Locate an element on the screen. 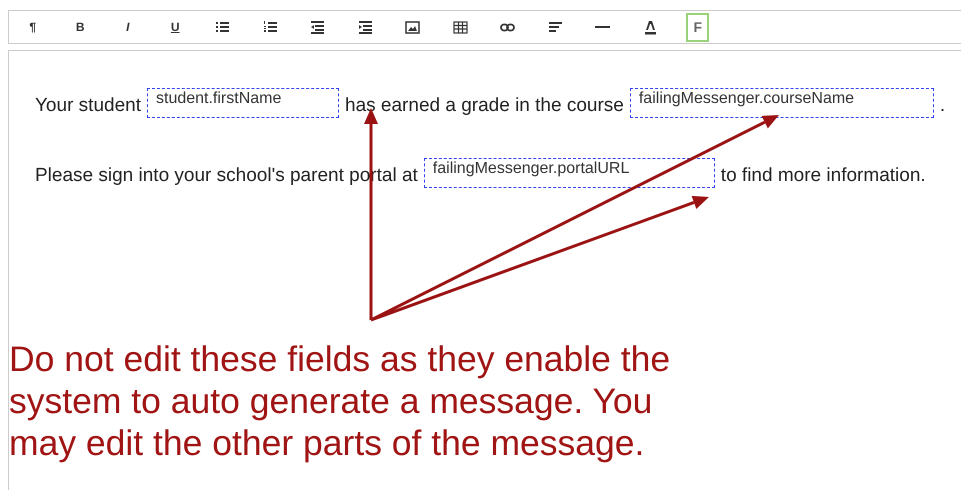  align-left-icon is located at coordinates (555, 27).